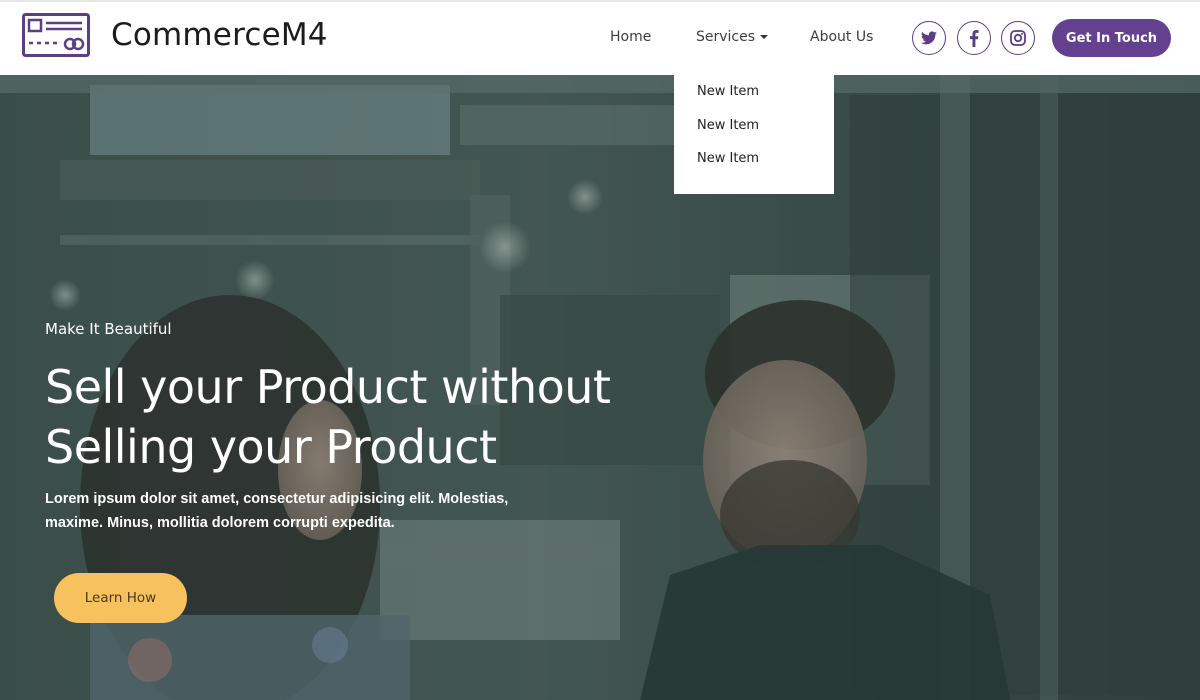  I want to click on brand-name: CommerceM4, so click(219, 35).